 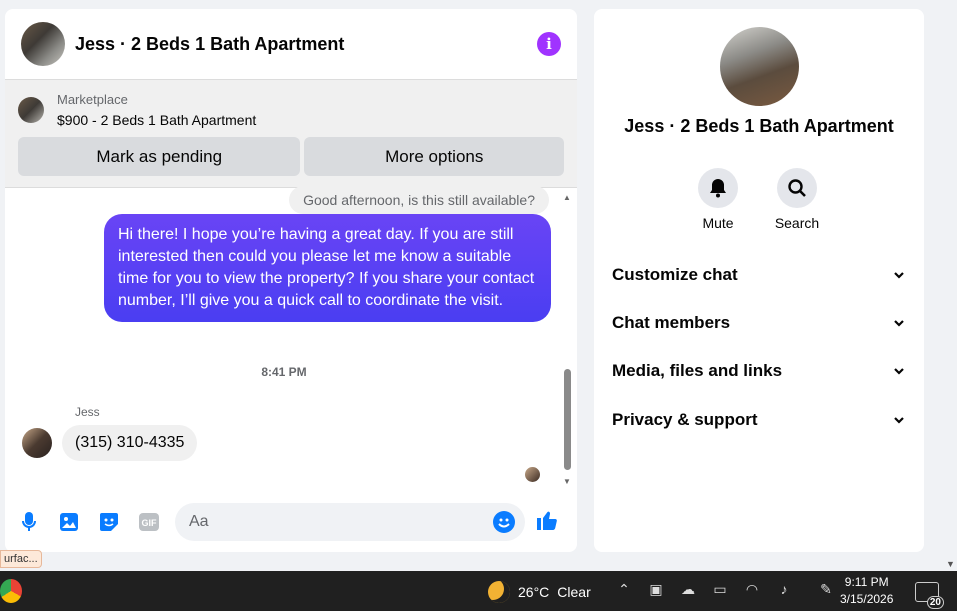 What do you see at coordinates (92, 99) in the screenshot?
I see `marketplace-label: Marketplace` at bounding box center [92, 99].